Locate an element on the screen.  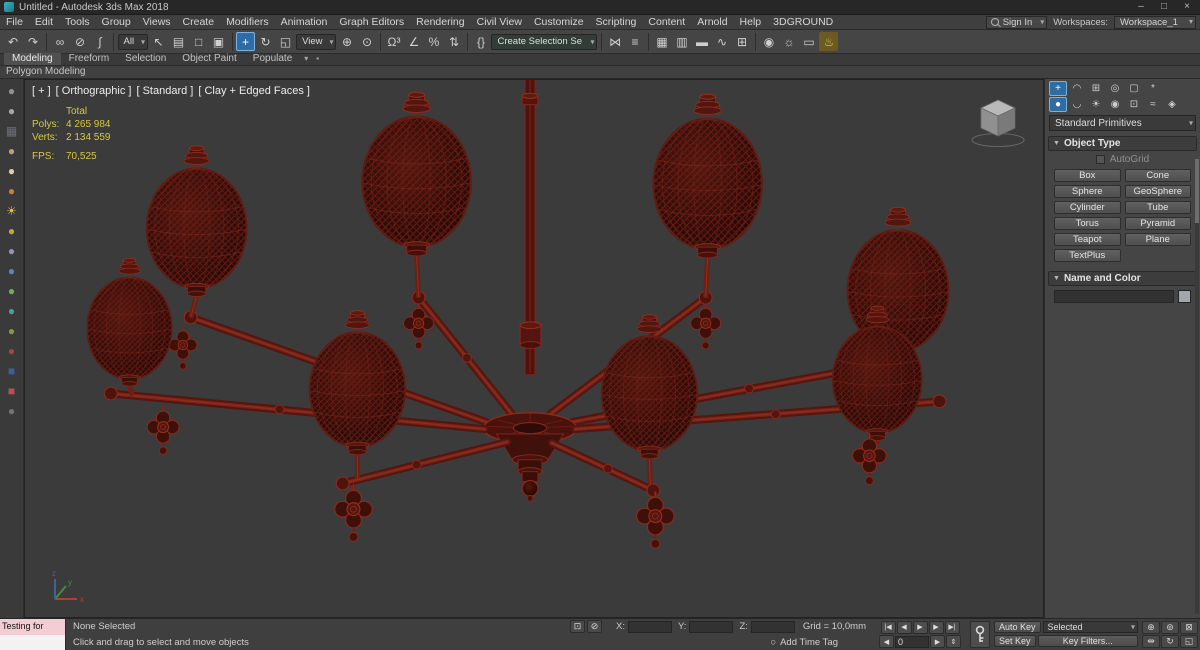
add-time-tag-button: Add Time Tag is located at coordinates (809, 642).